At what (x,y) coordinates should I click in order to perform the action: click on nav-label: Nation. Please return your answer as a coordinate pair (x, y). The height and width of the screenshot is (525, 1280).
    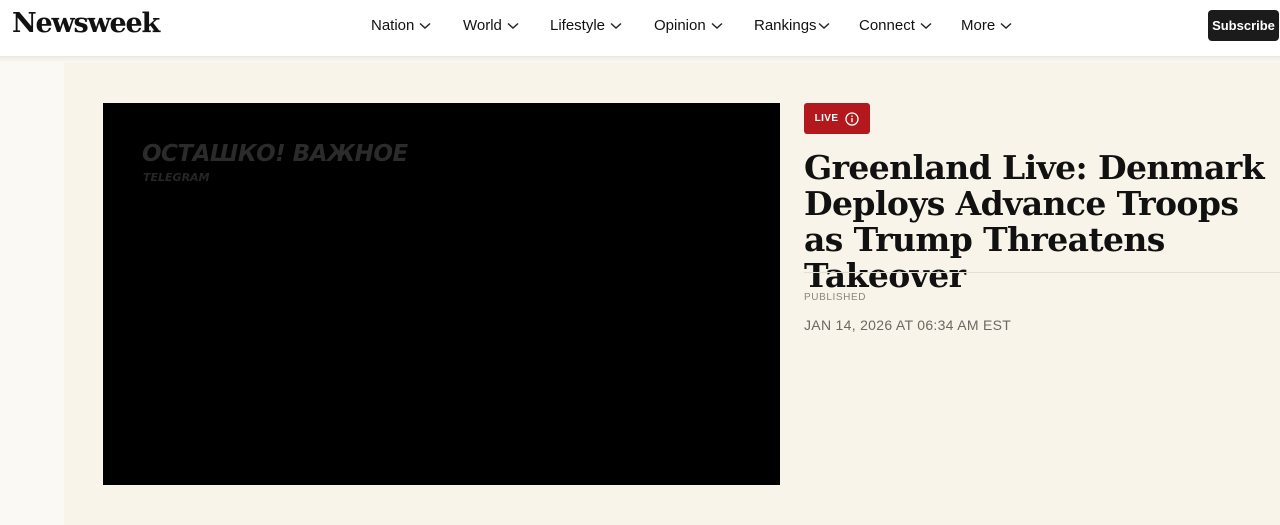
    Looking at the image, I should click on (393, 25).